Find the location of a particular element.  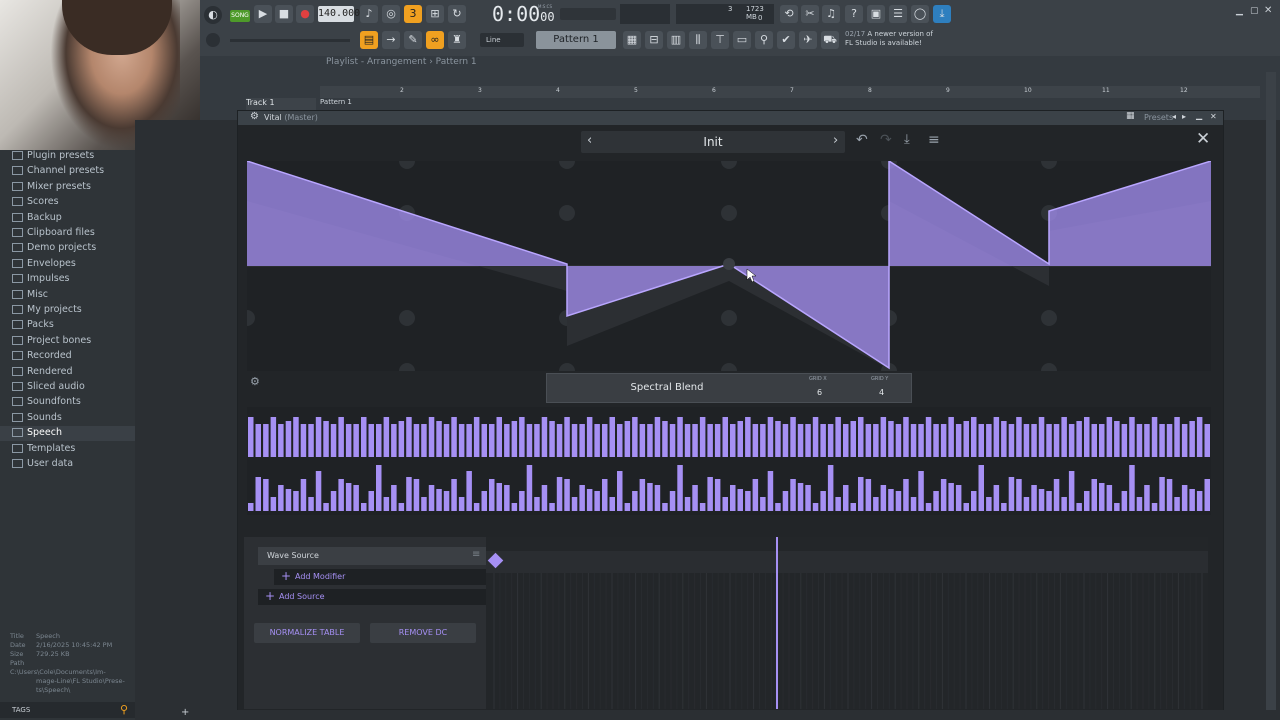

browser-item: Envelopes is located at coordinates (44, 265).